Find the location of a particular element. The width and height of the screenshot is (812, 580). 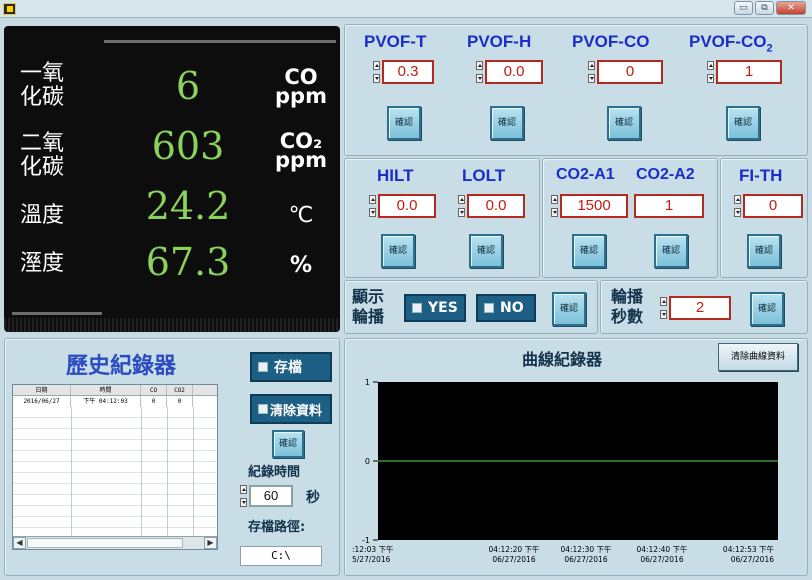

table-row: 2016/06/27 下午 04:12:03 0 0 is located at coordinates (115, 401).